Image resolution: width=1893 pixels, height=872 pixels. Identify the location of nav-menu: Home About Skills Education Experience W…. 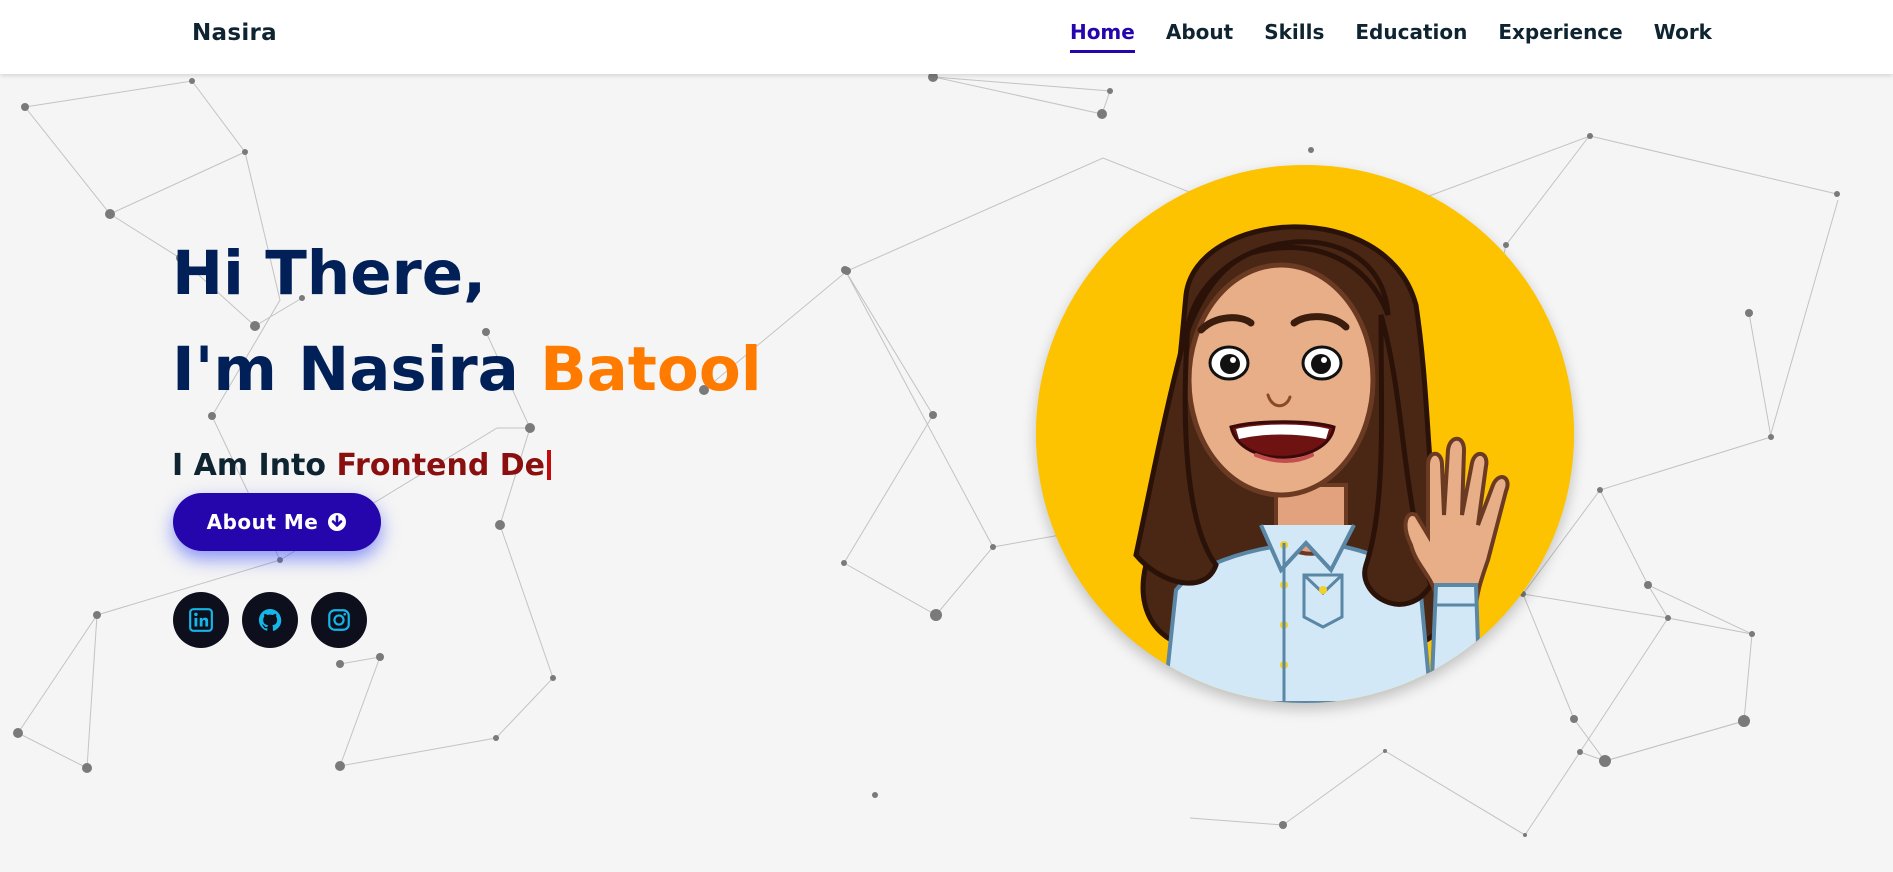
(1390, 36).